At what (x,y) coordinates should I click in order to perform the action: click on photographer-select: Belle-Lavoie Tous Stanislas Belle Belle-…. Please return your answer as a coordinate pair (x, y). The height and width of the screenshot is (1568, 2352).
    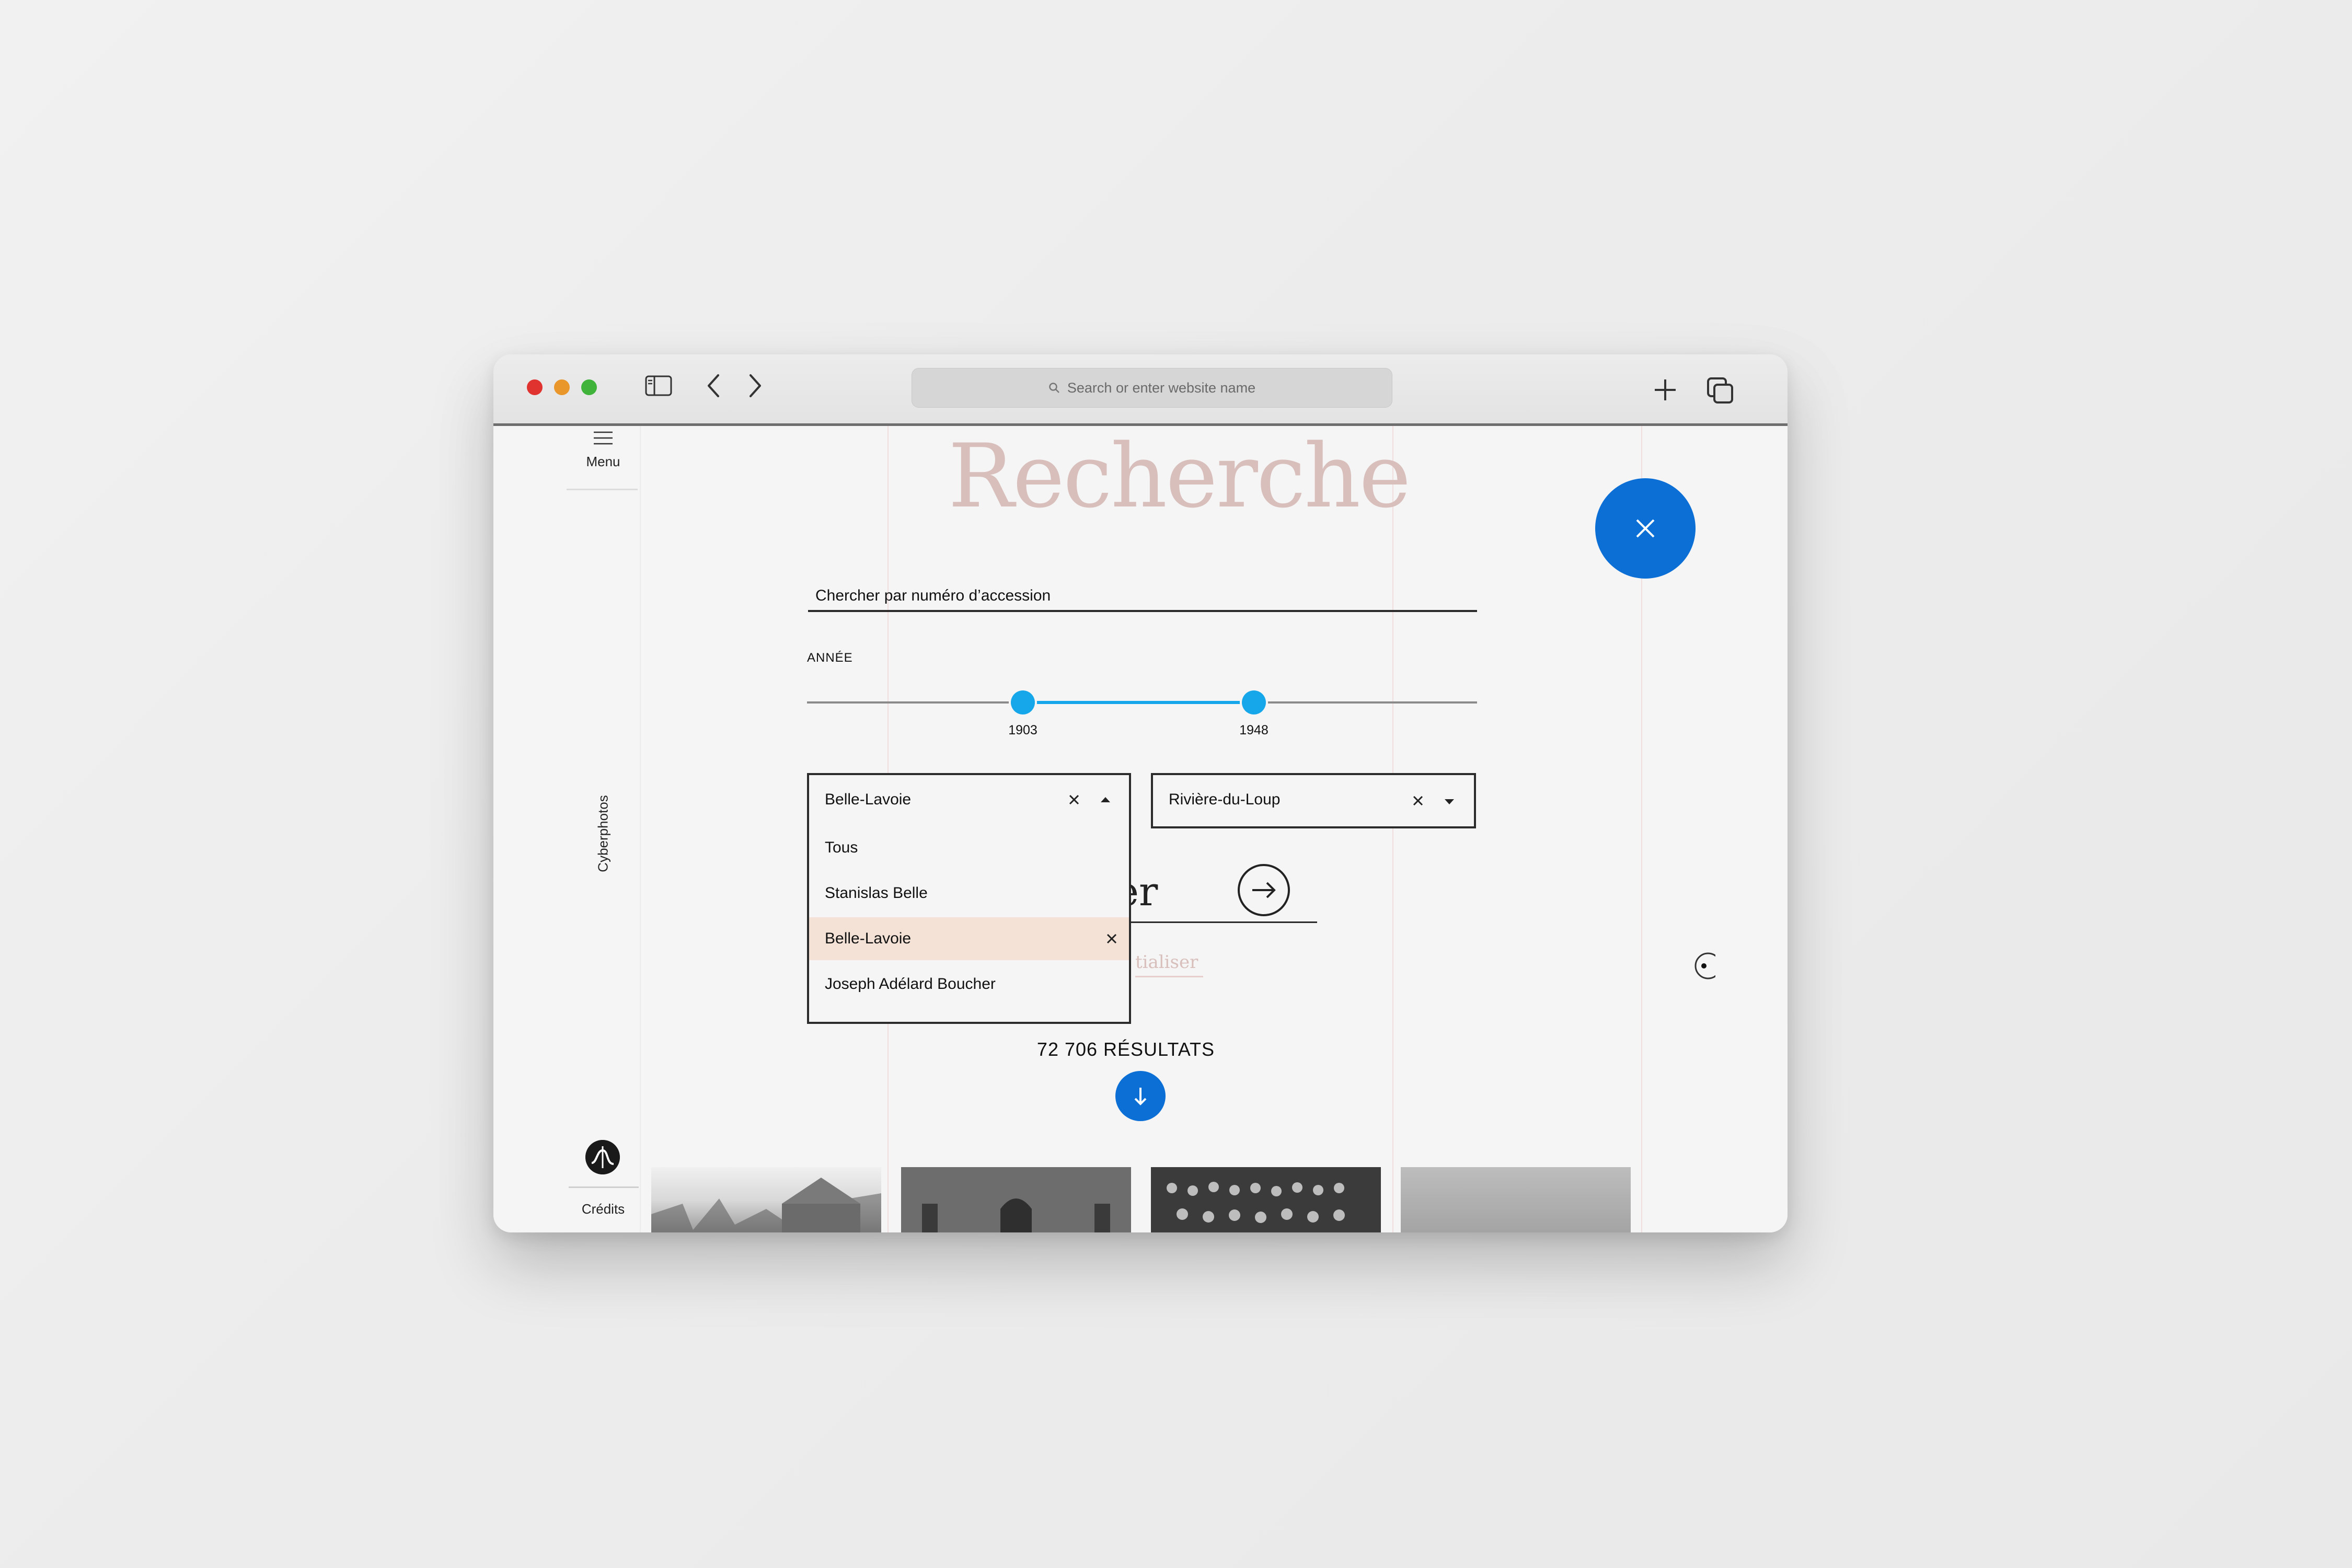
    Looking at the image, I should click on (969, 898).